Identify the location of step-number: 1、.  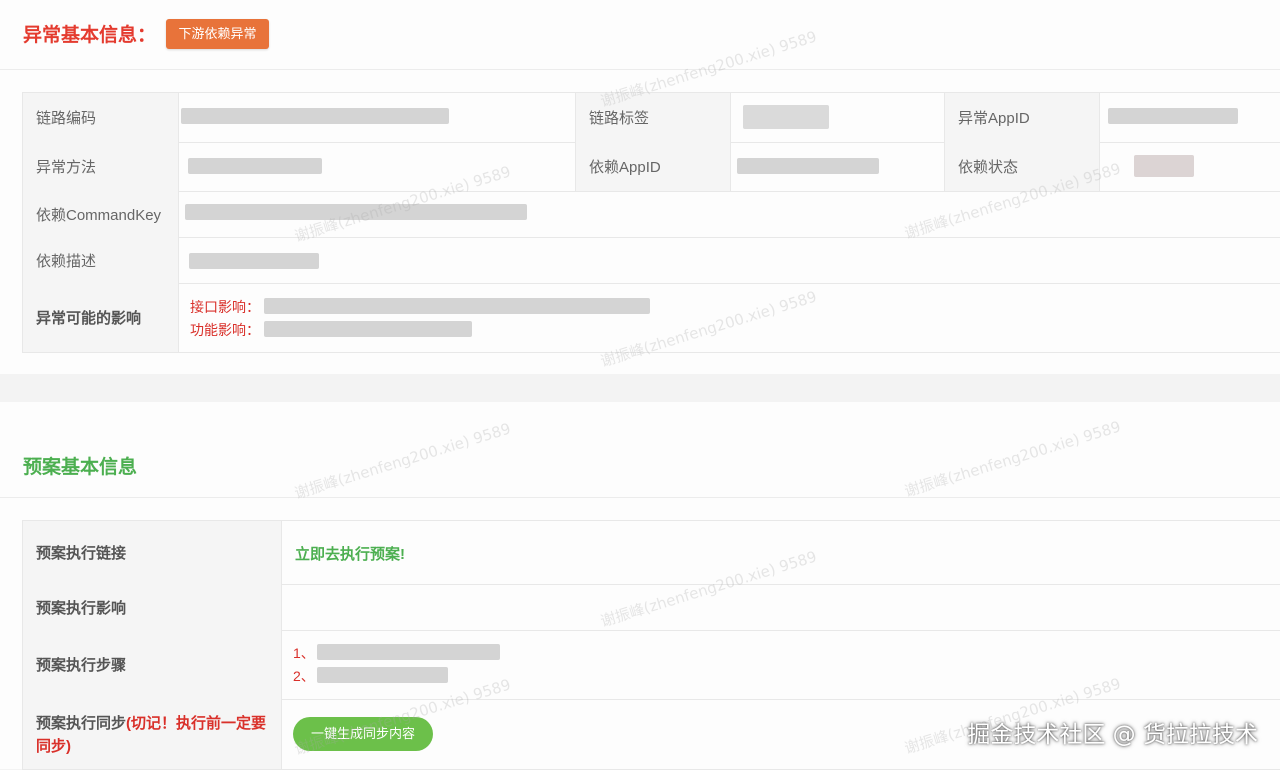
(304, 653).